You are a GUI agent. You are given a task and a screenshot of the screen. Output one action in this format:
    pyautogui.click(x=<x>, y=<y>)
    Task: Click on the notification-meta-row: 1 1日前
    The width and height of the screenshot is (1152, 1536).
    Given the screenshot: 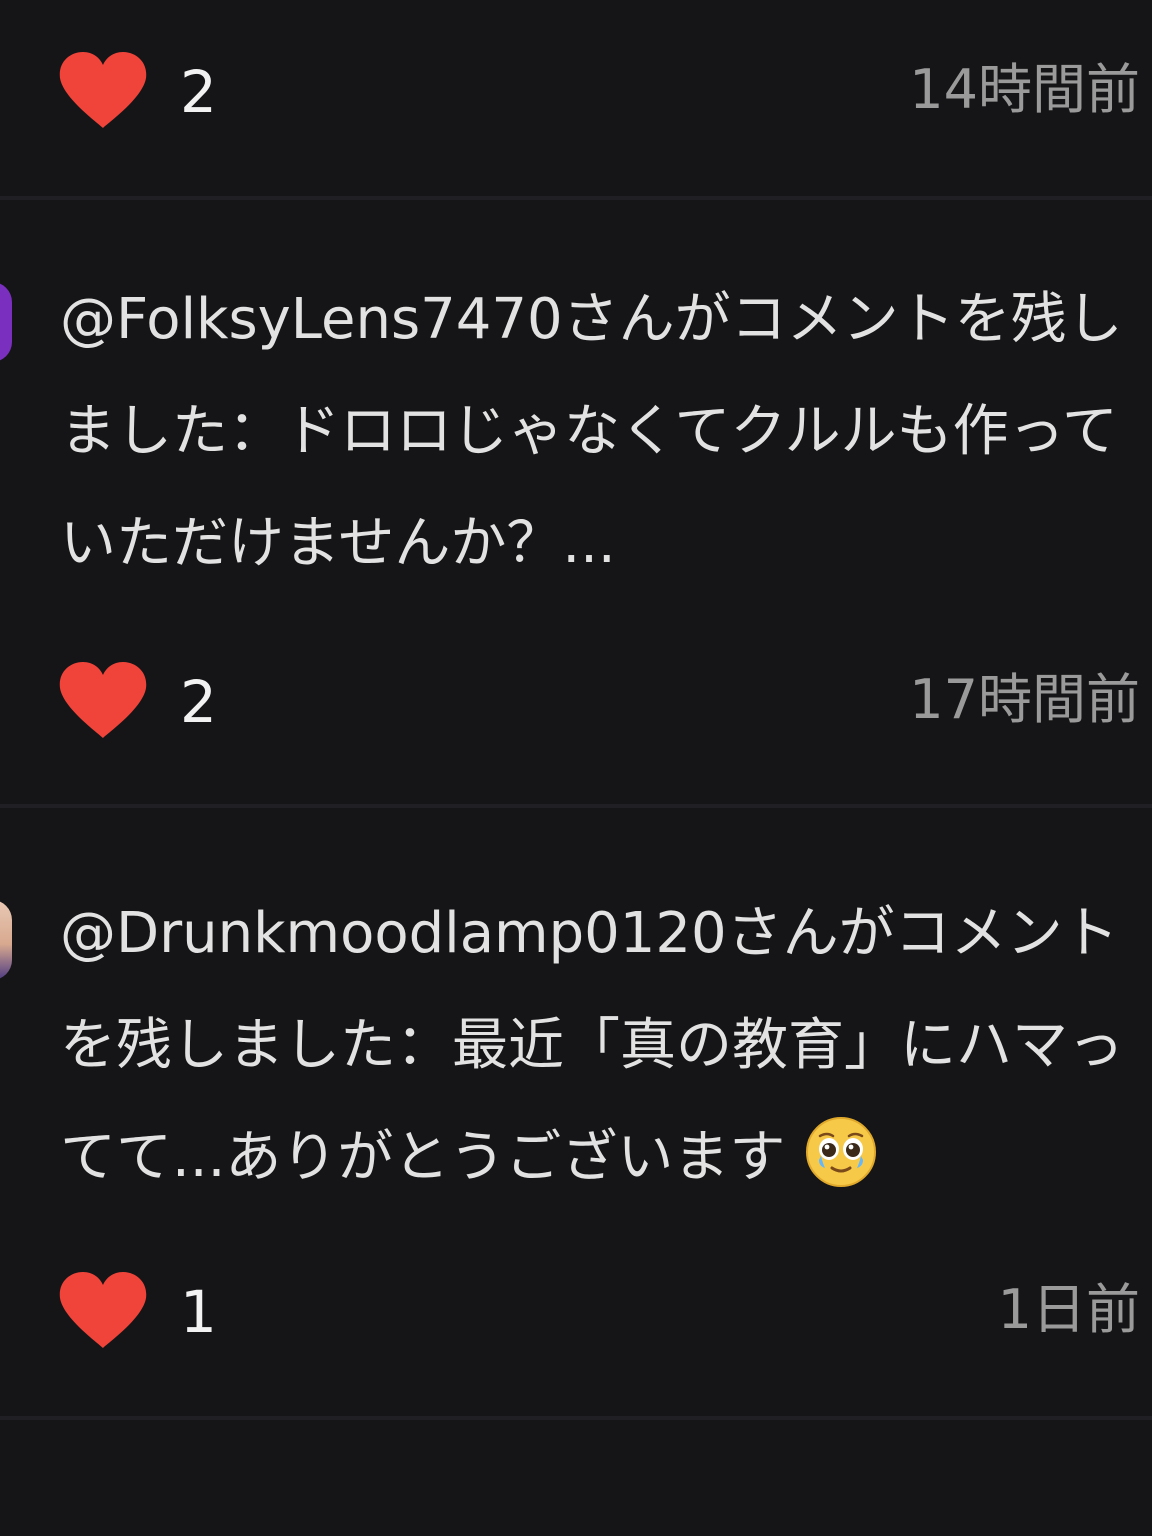 What is the action you would take?
    pyautogui.click(x=576, y=1310)
    